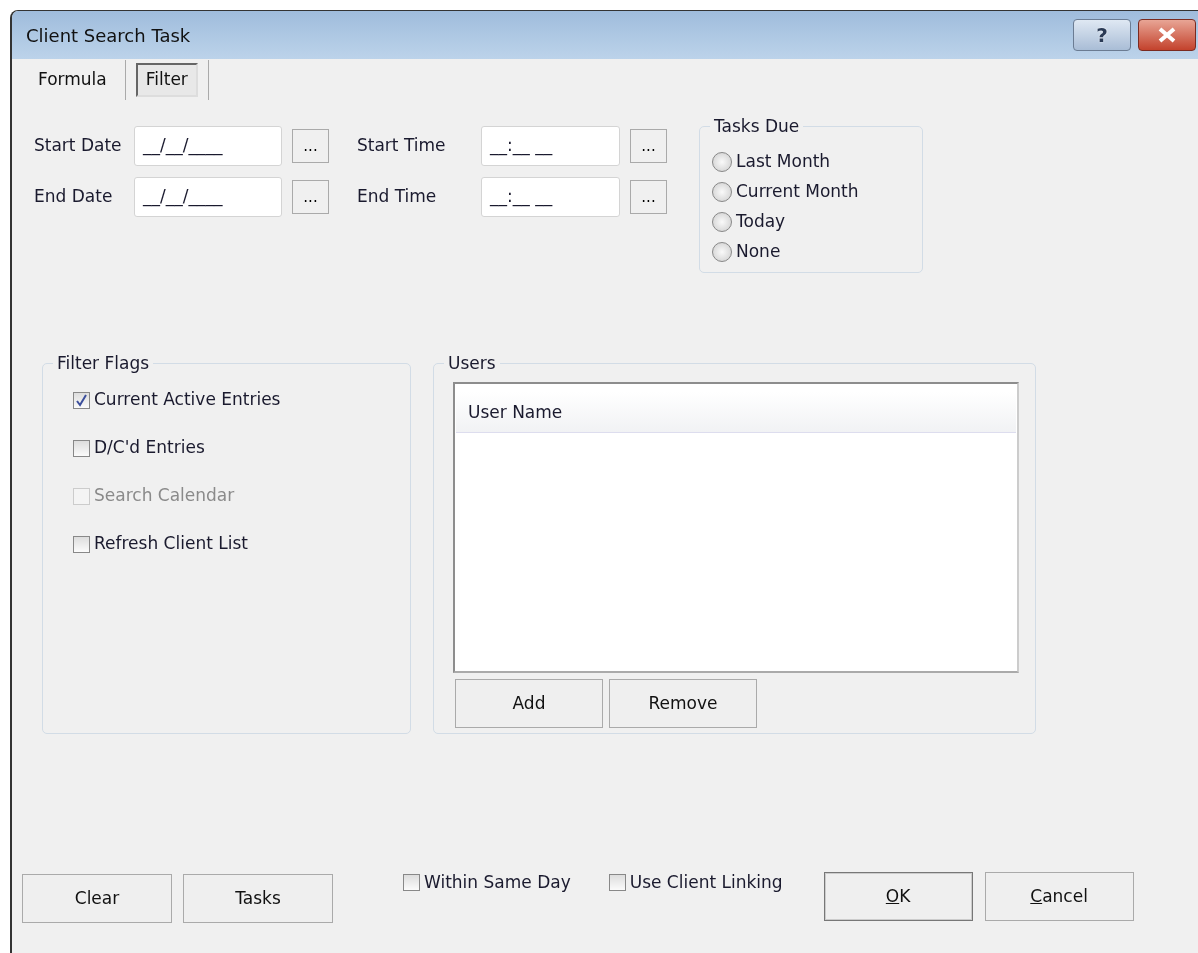 The width and height of the screenshot is (1198, 953). I want to click on field-label: End Time, so click(397, 197).